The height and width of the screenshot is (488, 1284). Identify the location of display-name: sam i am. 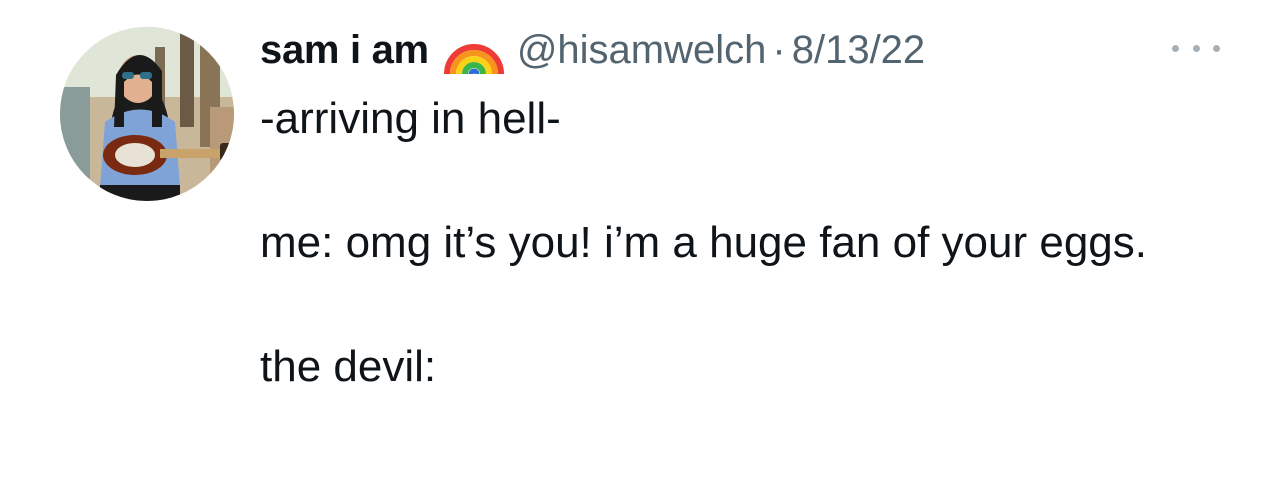
(344, 50).